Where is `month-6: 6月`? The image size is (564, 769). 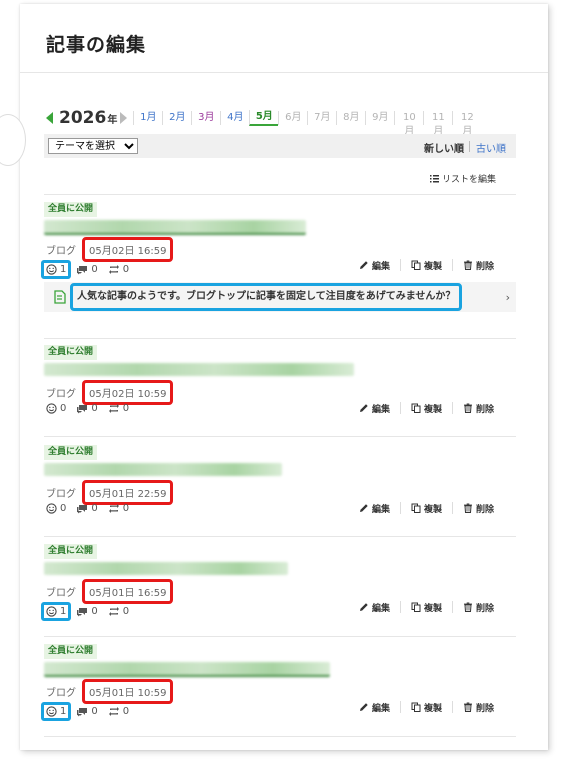
month-6: 6月 is located at coordinates (292, 118).